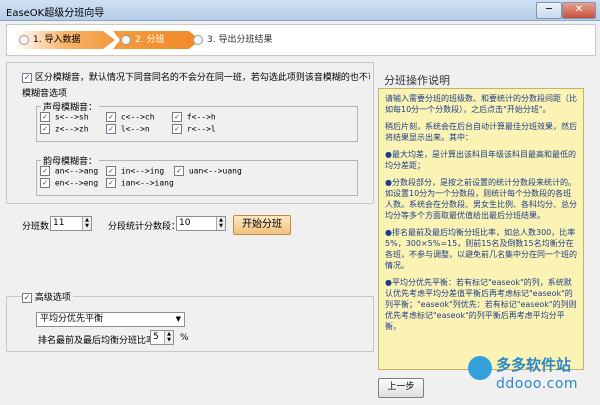  Describe the element at coordinates (262, 225) in the screenshot. I see `start-button: 开始分班` at that location.